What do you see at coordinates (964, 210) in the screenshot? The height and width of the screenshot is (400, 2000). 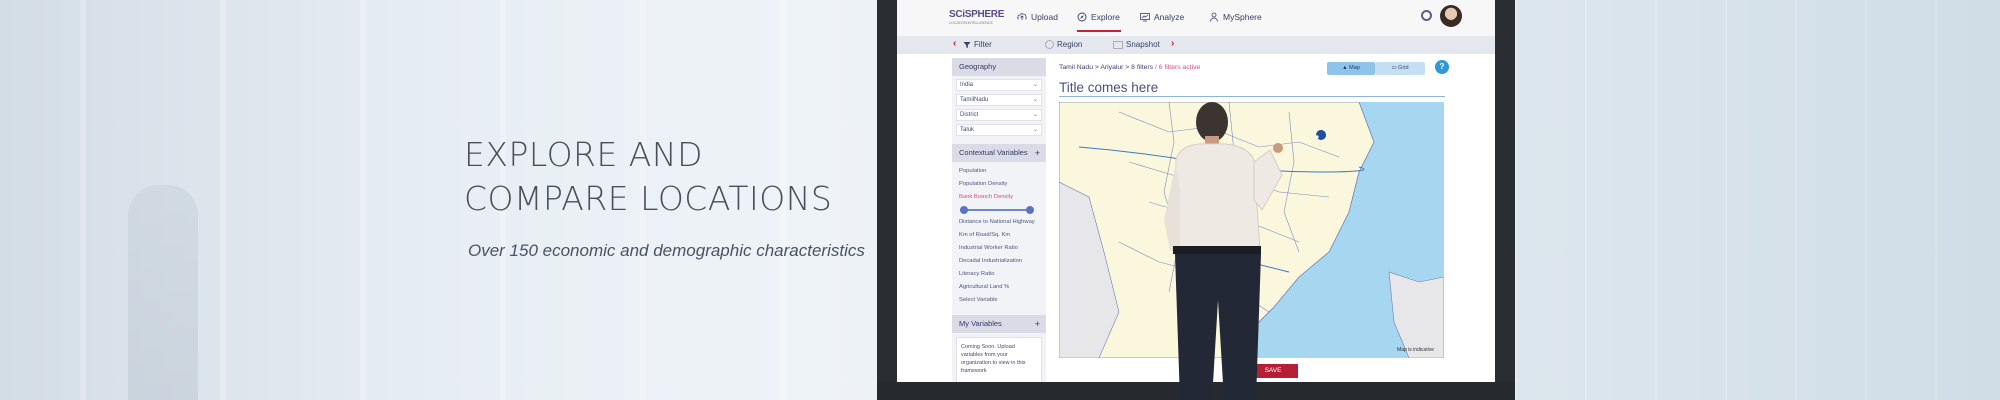 I see `slider-min-handle` at bounding box center [964, 210].